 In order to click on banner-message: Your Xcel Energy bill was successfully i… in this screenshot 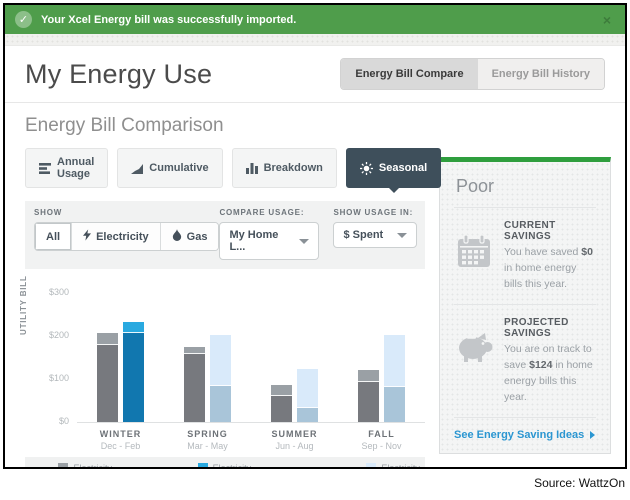, I will do `click(169, 19)`.